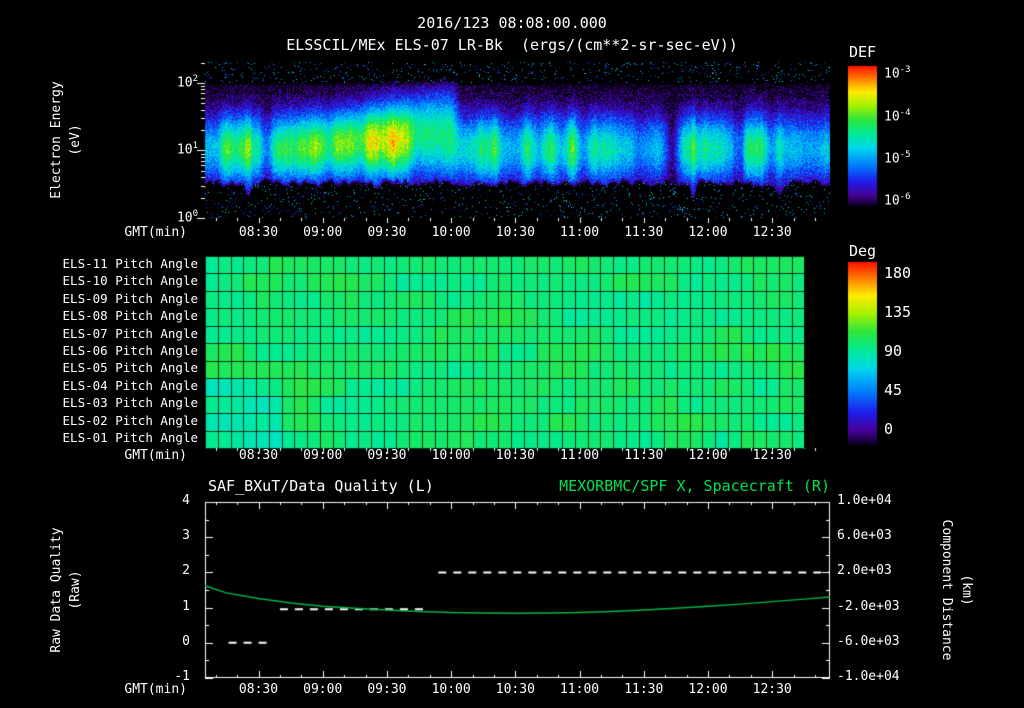 This screenshot has width=1024, height=708. Describe the element at coordinates (75, 590) in the screenshot. I see `quality-y-axis-units: (Raw)` at that location.